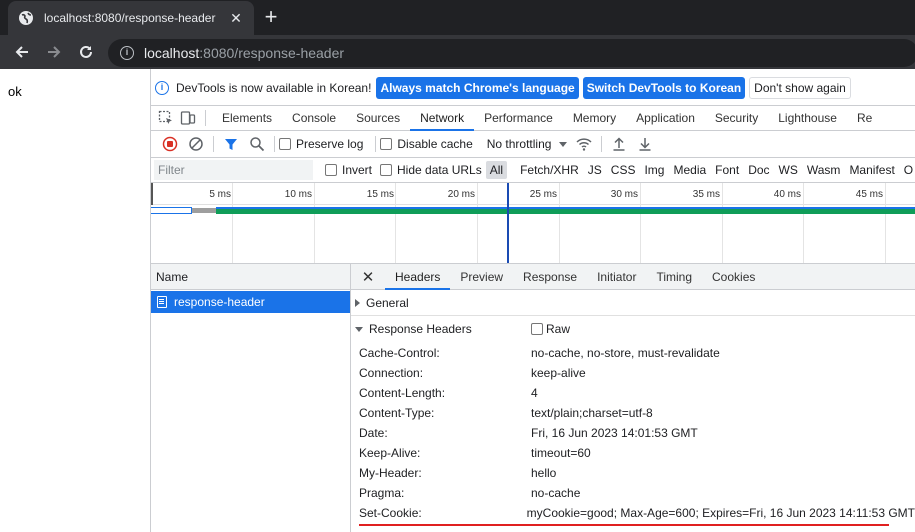 The image size is (915, 532). What do you see at coordinates (674, 277) in the screenshot?
I see `tab-timing: Timing` at bounding box center [674, 277].